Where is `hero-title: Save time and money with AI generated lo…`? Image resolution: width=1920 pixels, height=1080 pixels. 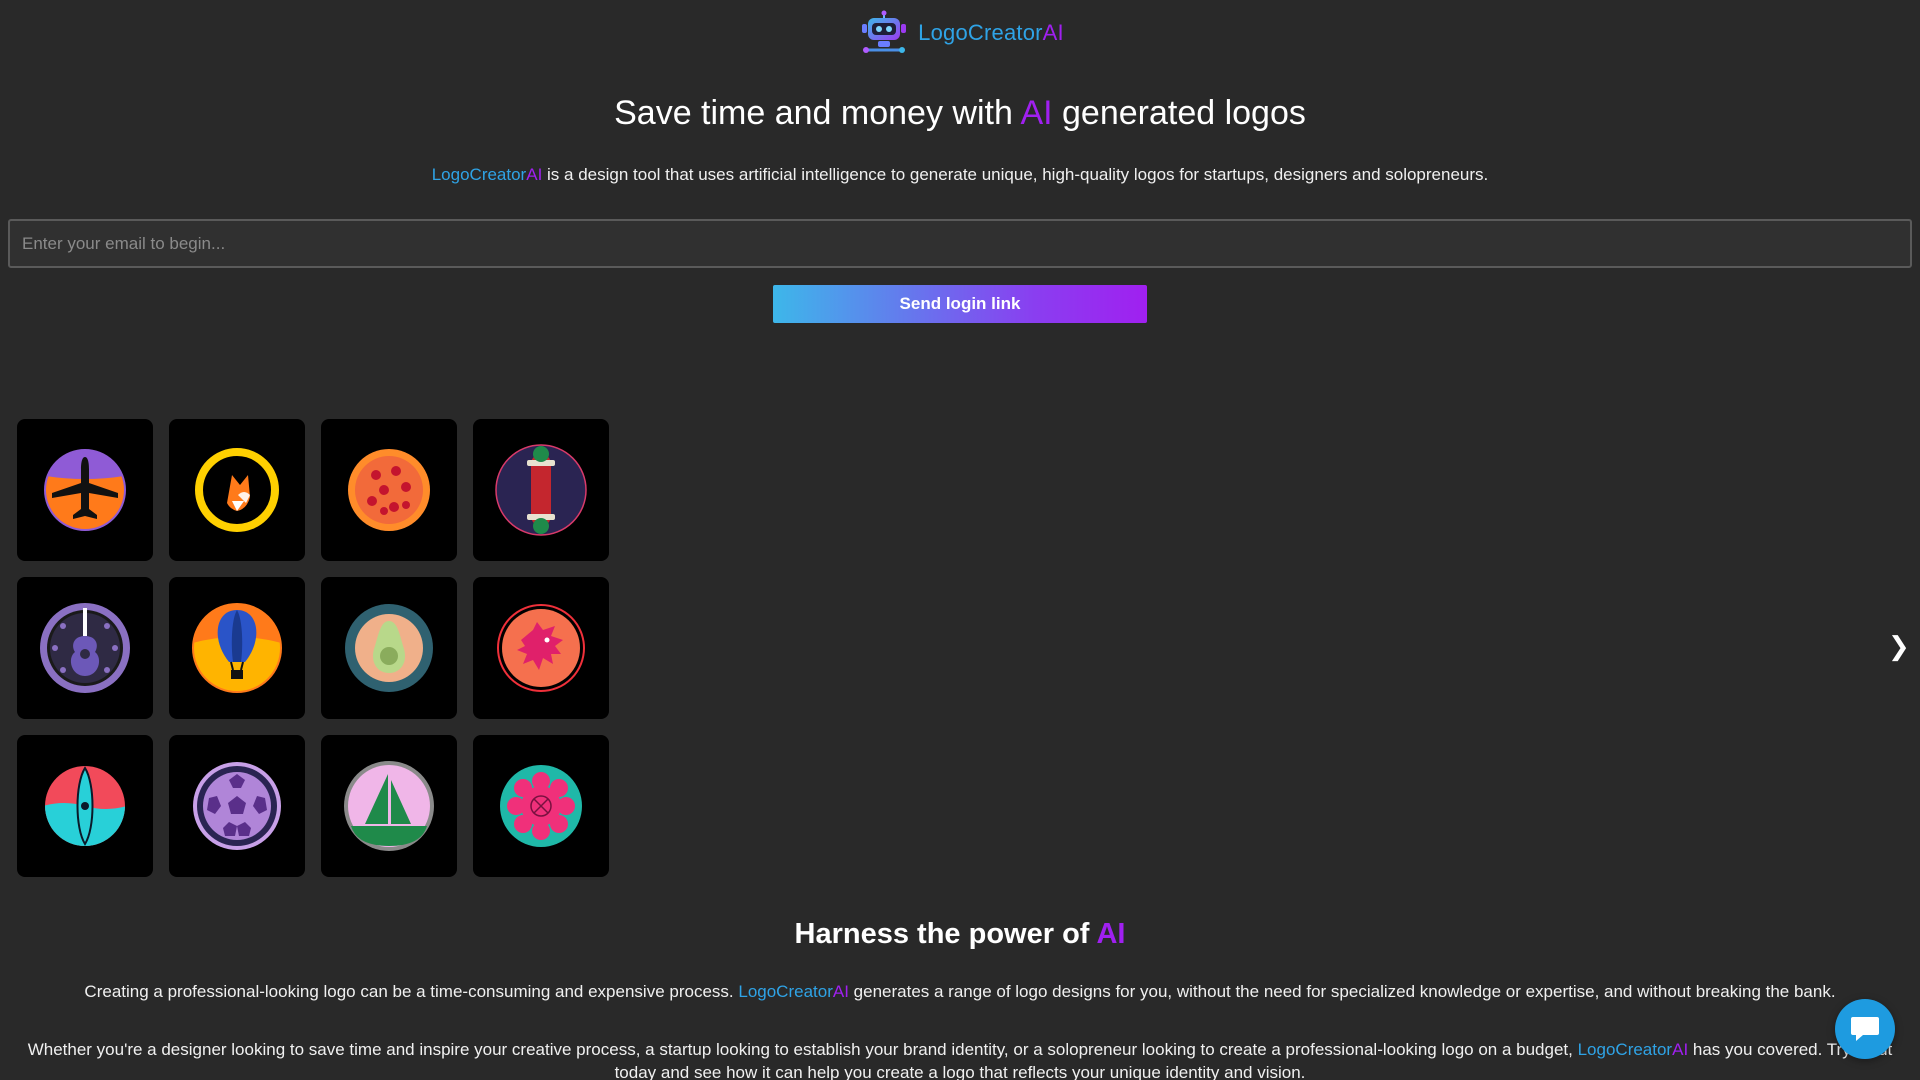
hero-title: Save time and money with AI generated lo… is located at coordinates (960, 113).